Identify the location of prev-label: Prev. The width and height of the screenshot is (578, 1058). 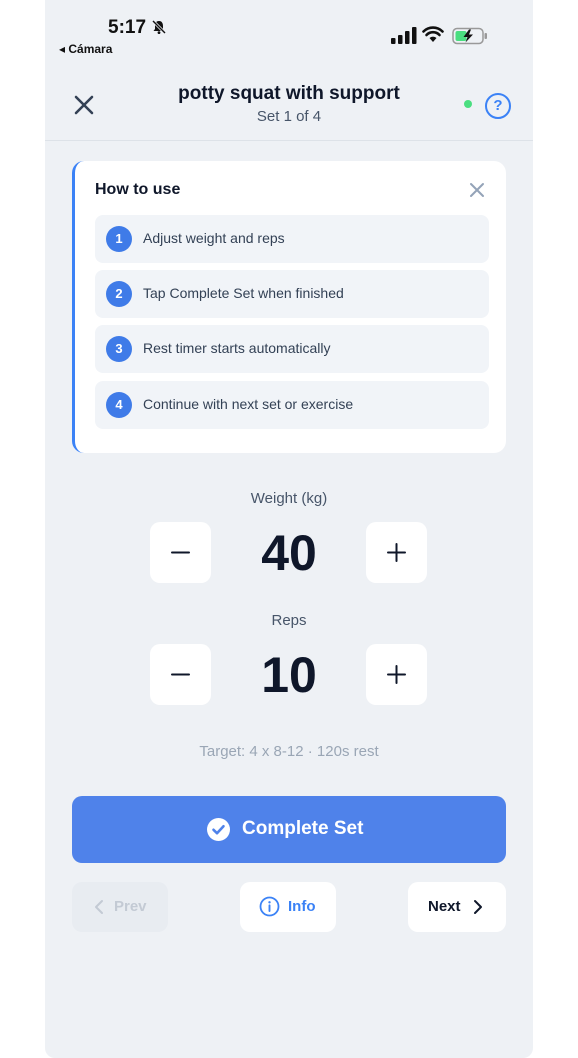
(130, 906).